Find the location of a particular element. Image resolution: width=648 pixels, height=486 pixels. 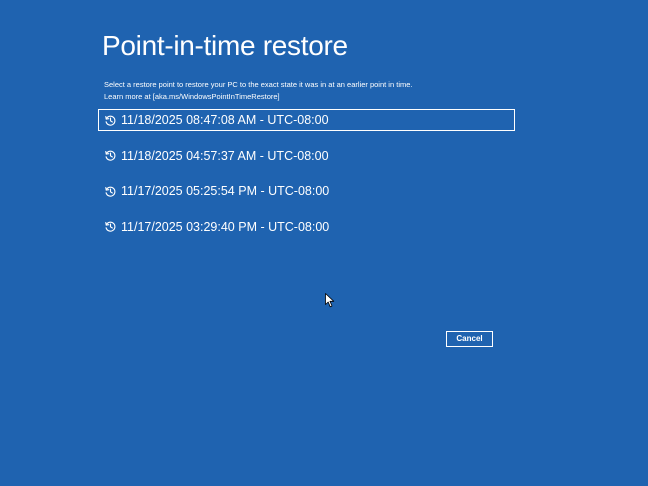

restore-point-item: 11/18/2025 04:57:37 AM - UTC-08:00 is located at coordinates (306, 156).